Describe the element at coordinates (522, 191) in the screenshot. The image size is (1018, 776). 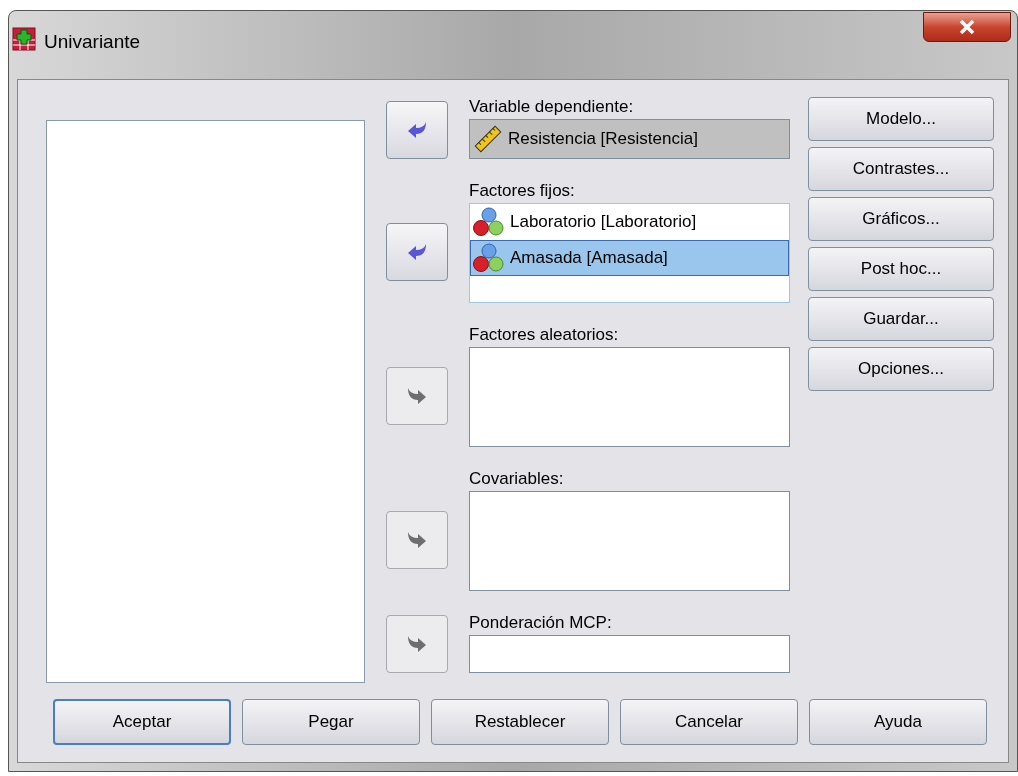
I see `target-label: Factores fijos:` at that location.